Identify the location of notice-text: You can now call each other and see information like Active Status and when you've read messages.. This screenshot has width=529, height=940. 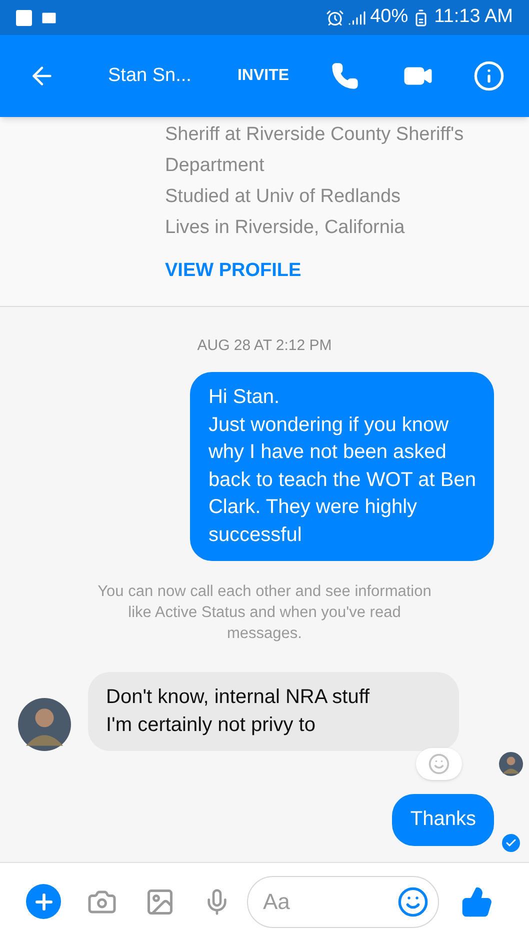
(264, 613).